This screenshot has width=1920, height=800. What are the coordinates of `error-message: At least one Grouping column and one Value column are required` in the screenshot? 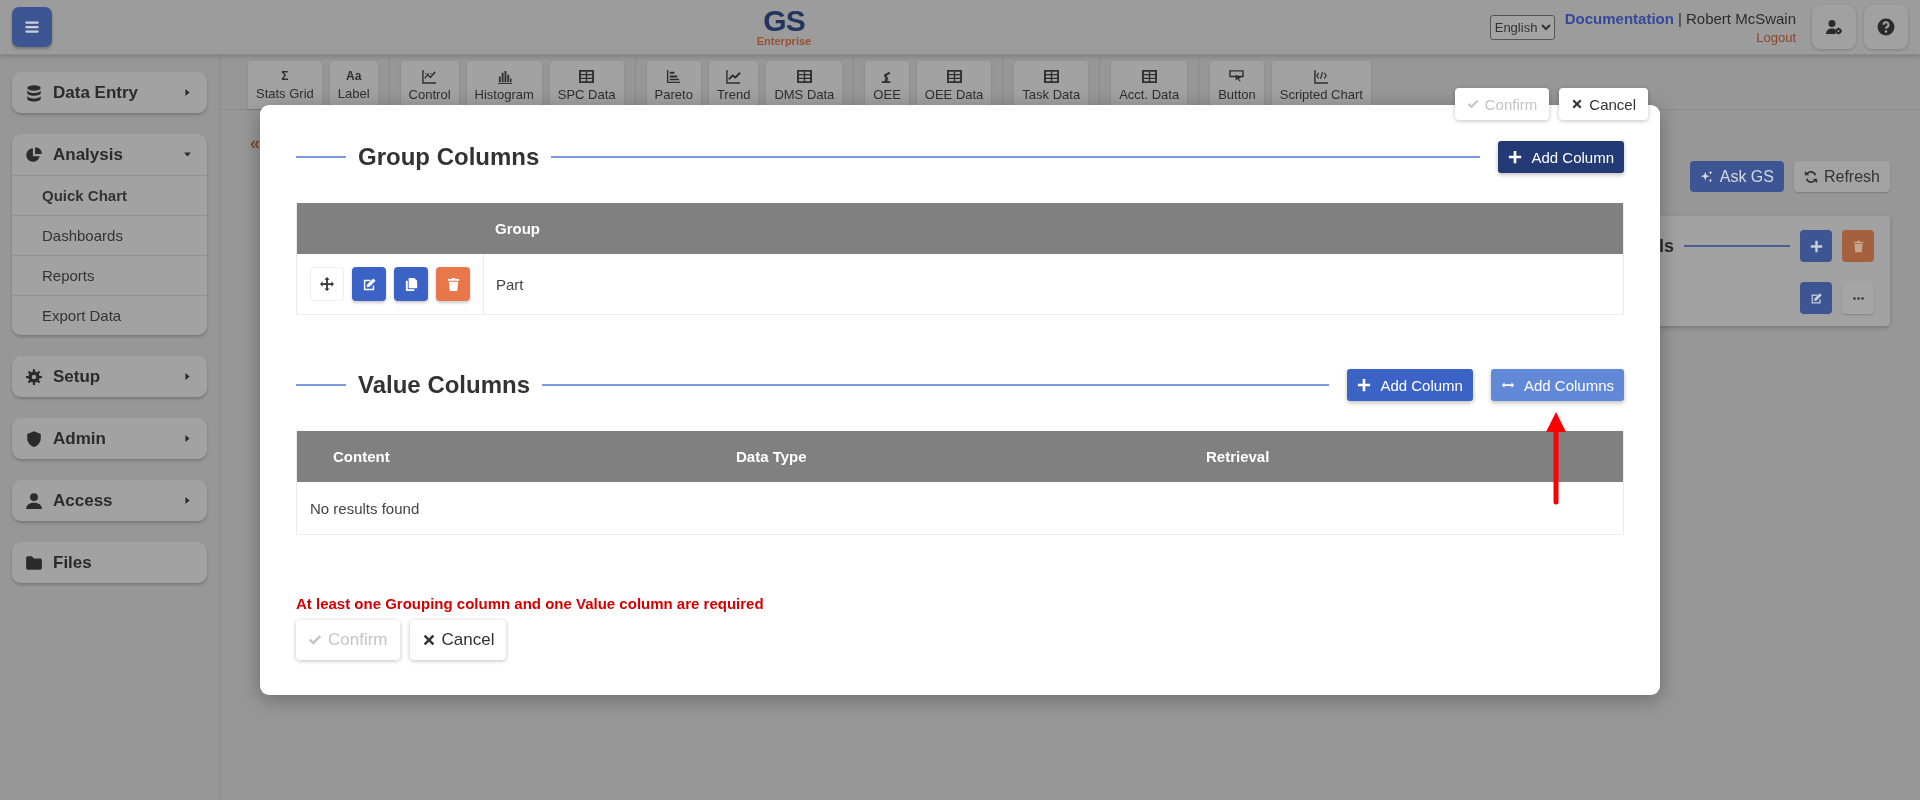 It's located at (530, 603).